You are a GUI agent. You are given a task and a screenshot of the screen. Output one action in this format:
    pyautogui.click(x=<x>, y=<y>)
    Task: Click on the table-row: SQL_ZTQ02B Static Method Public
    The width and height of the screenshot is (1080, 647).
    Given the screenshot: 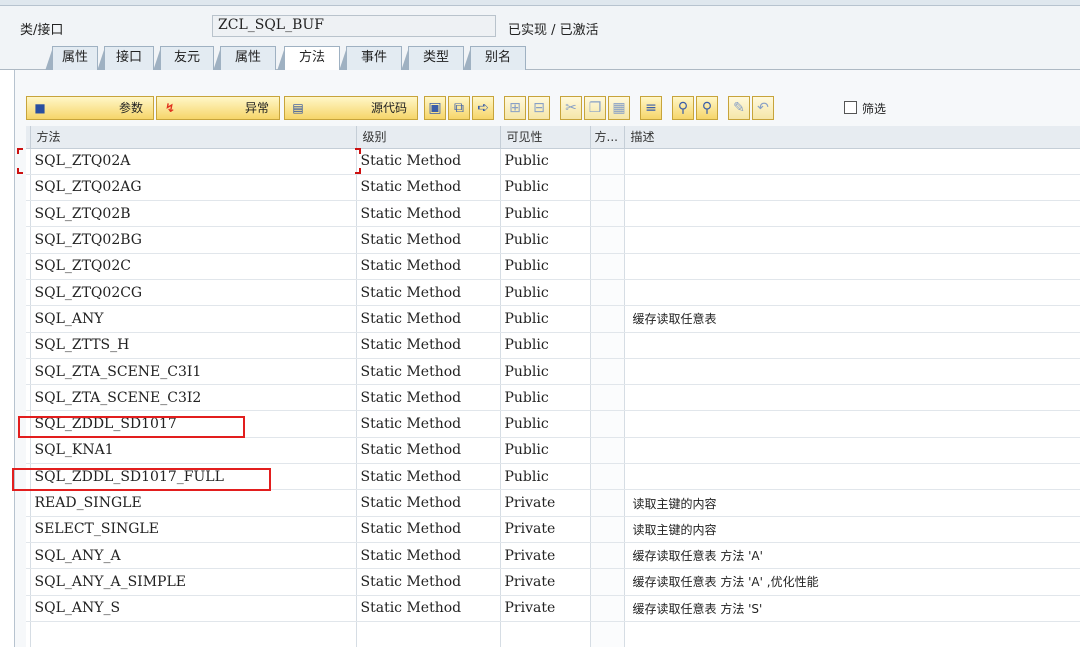 What is the action you would take?
    pyautogui.click(x=553, y=214)
    